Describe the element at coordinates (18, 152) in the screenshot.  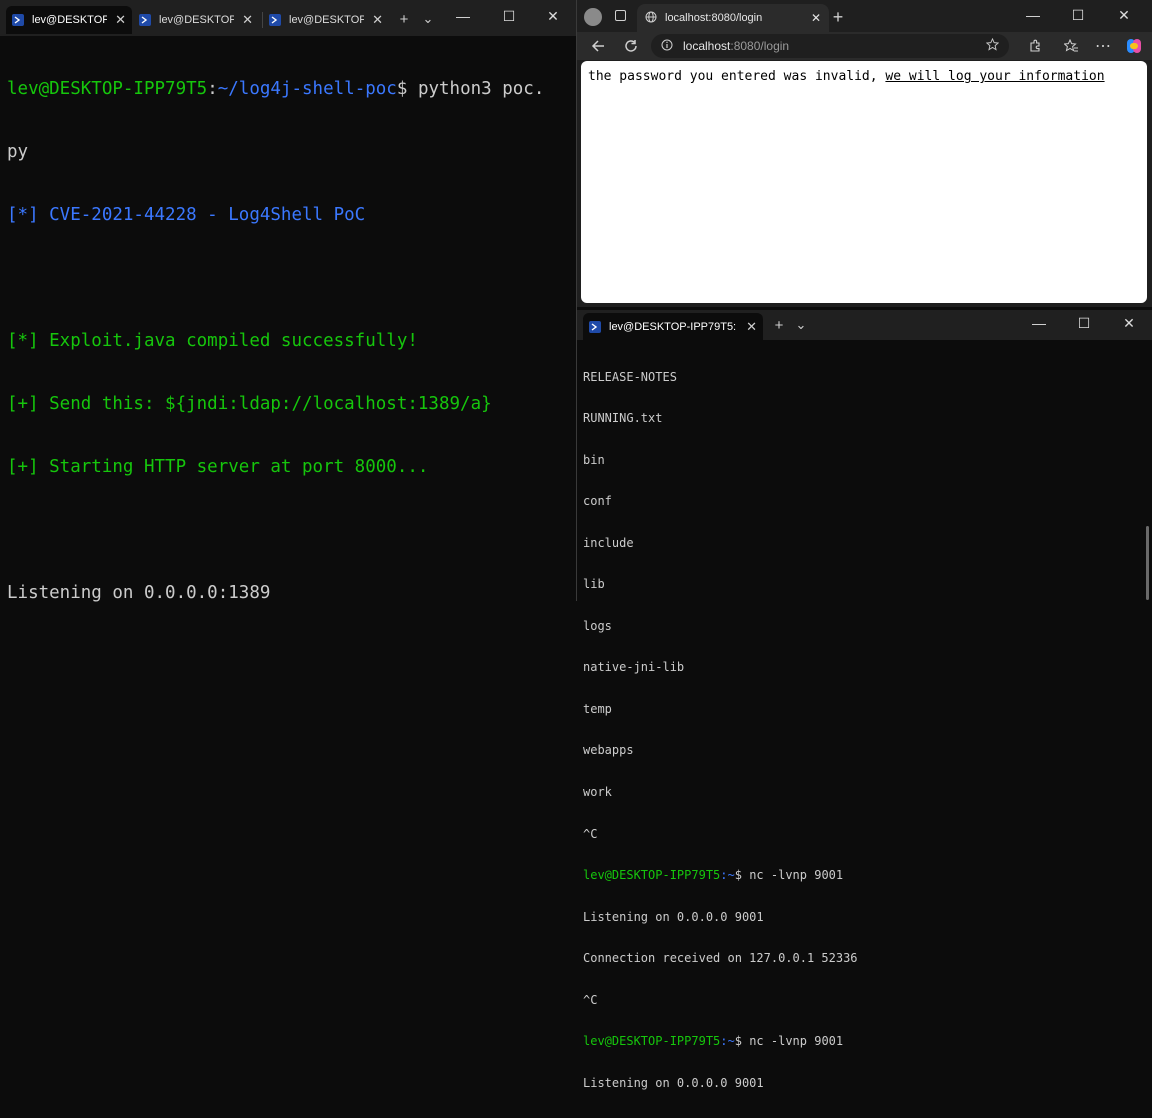
I see `command-wrap: py` at that location.